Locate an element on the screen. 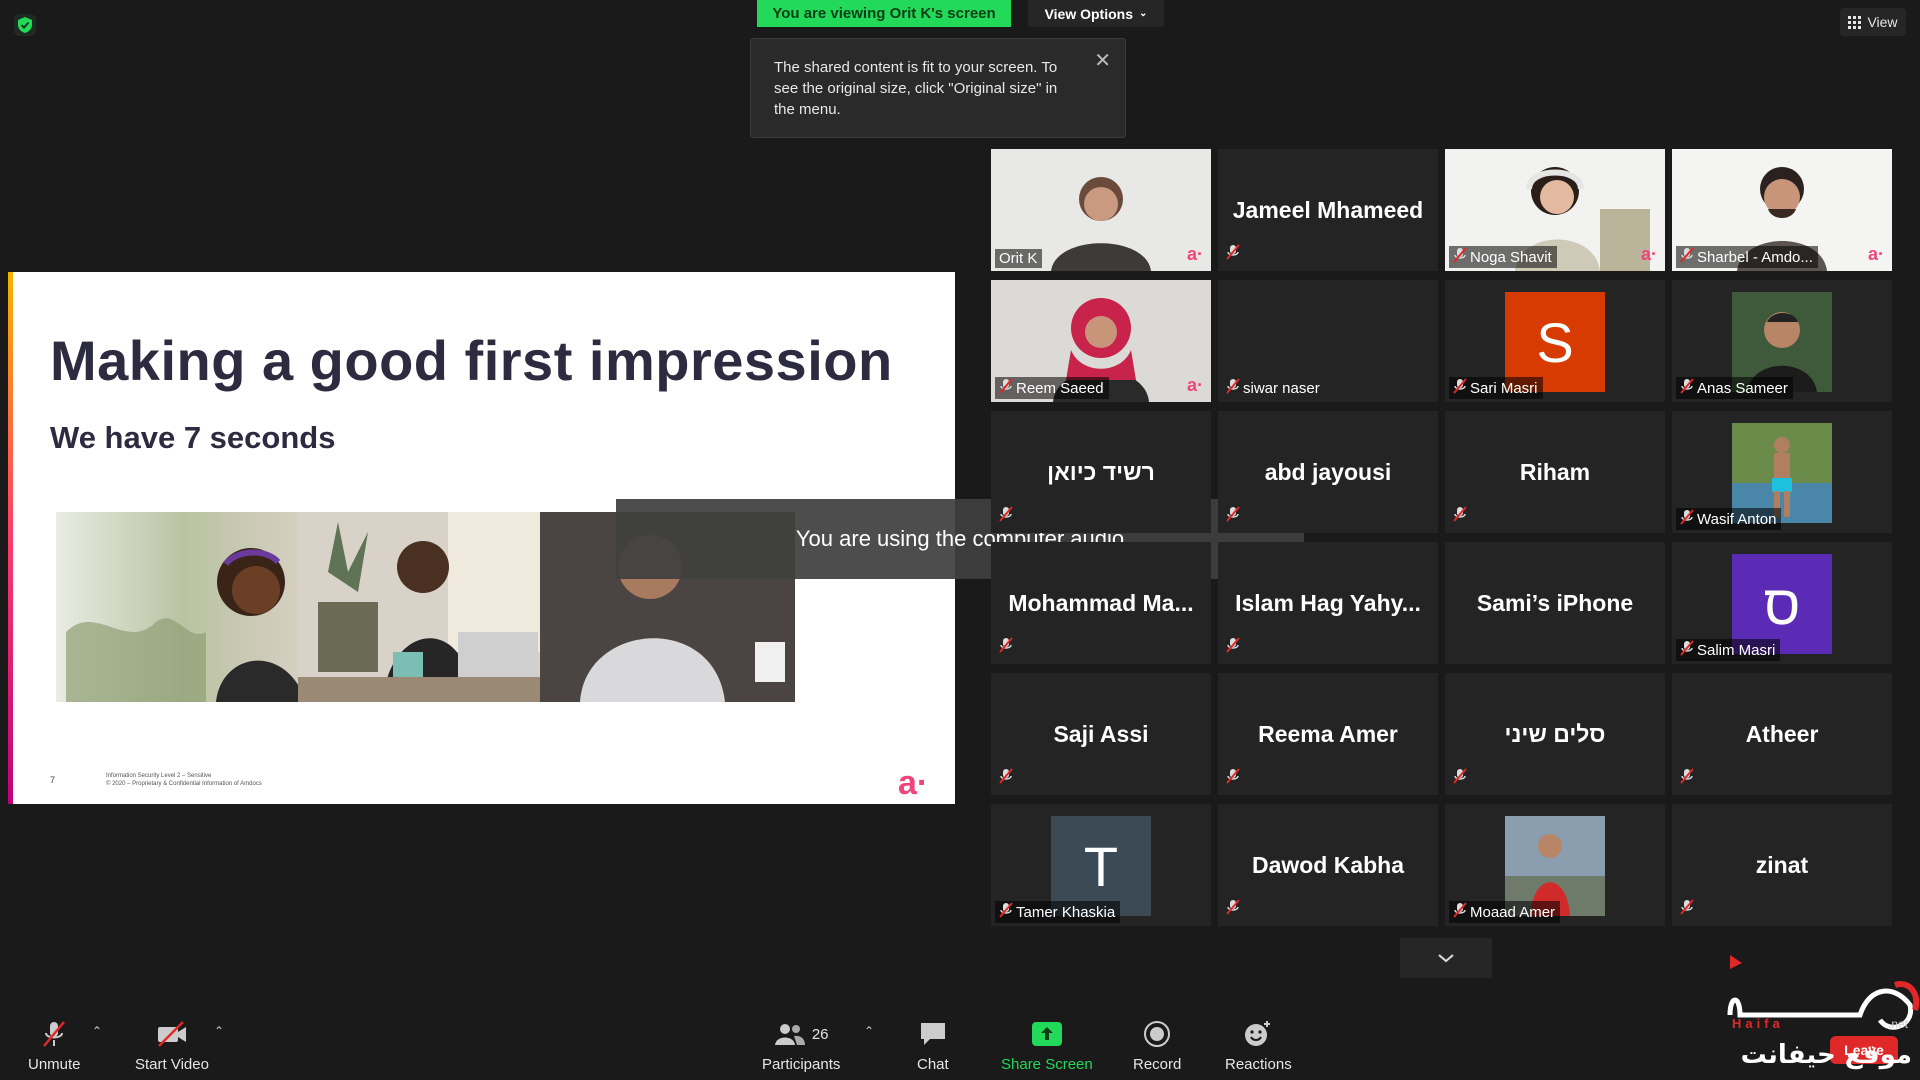 The image size is (1920, 1080). participant-tile: Reema Amer is located at coordinates (1328, 734).